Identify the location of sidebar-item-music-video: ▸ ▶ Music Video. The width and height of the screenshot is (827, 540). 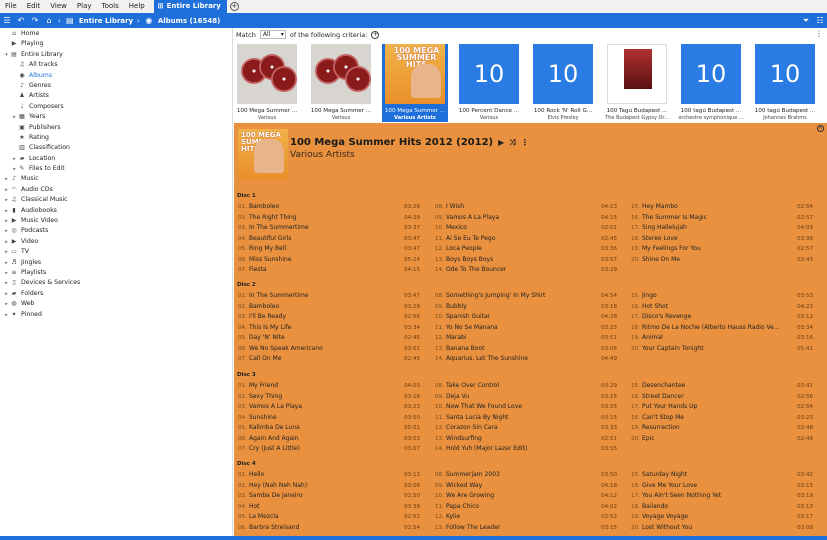
(116, 221).